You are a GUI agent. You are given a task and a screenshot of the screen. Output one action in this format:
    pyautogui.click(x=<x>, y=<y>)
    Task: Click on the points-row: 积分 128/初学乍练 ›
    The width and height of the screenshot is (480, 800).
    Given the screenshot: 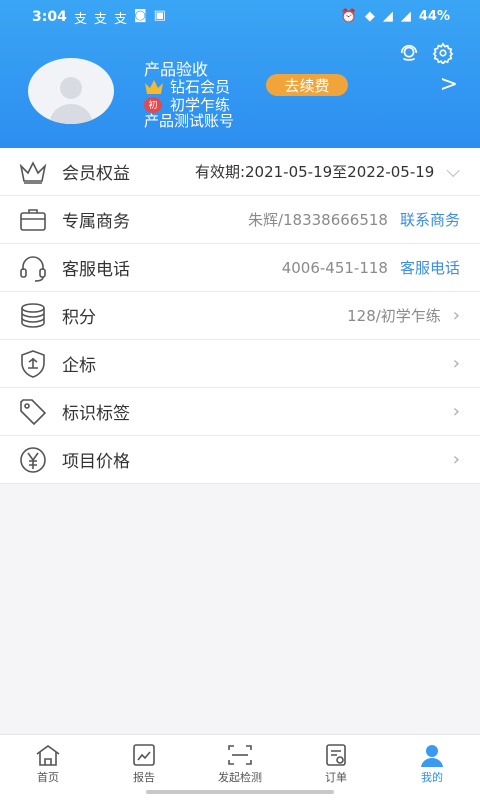 What is the action you would take?
    pyautogui.click(x=240, y=316)
    